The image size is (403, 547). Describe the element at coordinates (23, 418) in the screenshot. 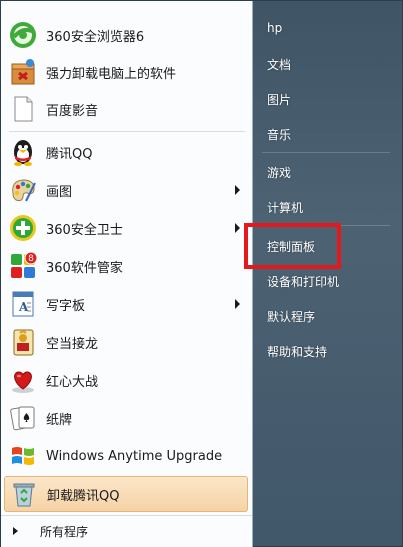

I see `solitaire-icon` at that location.